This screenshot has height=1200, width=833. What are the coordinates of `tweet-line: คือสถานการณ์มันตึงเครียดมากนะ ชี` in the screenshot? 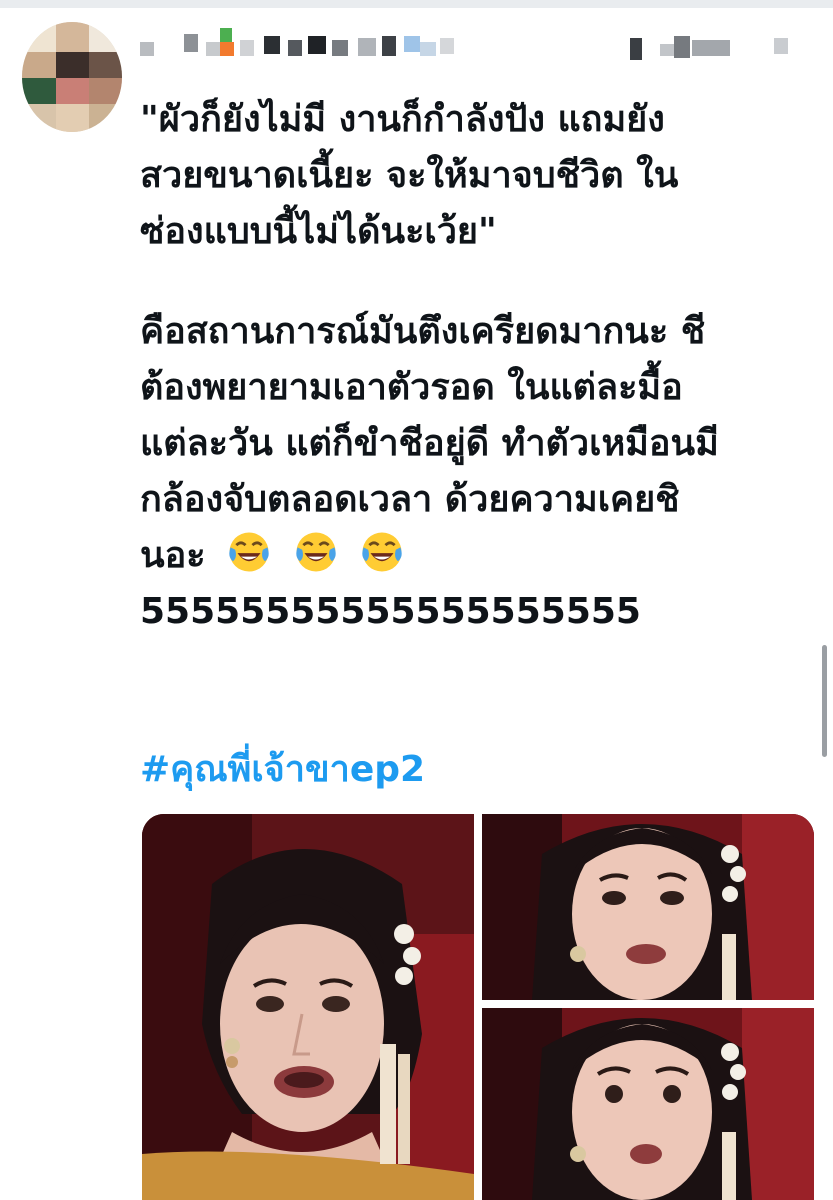 It's located at (423, 331).